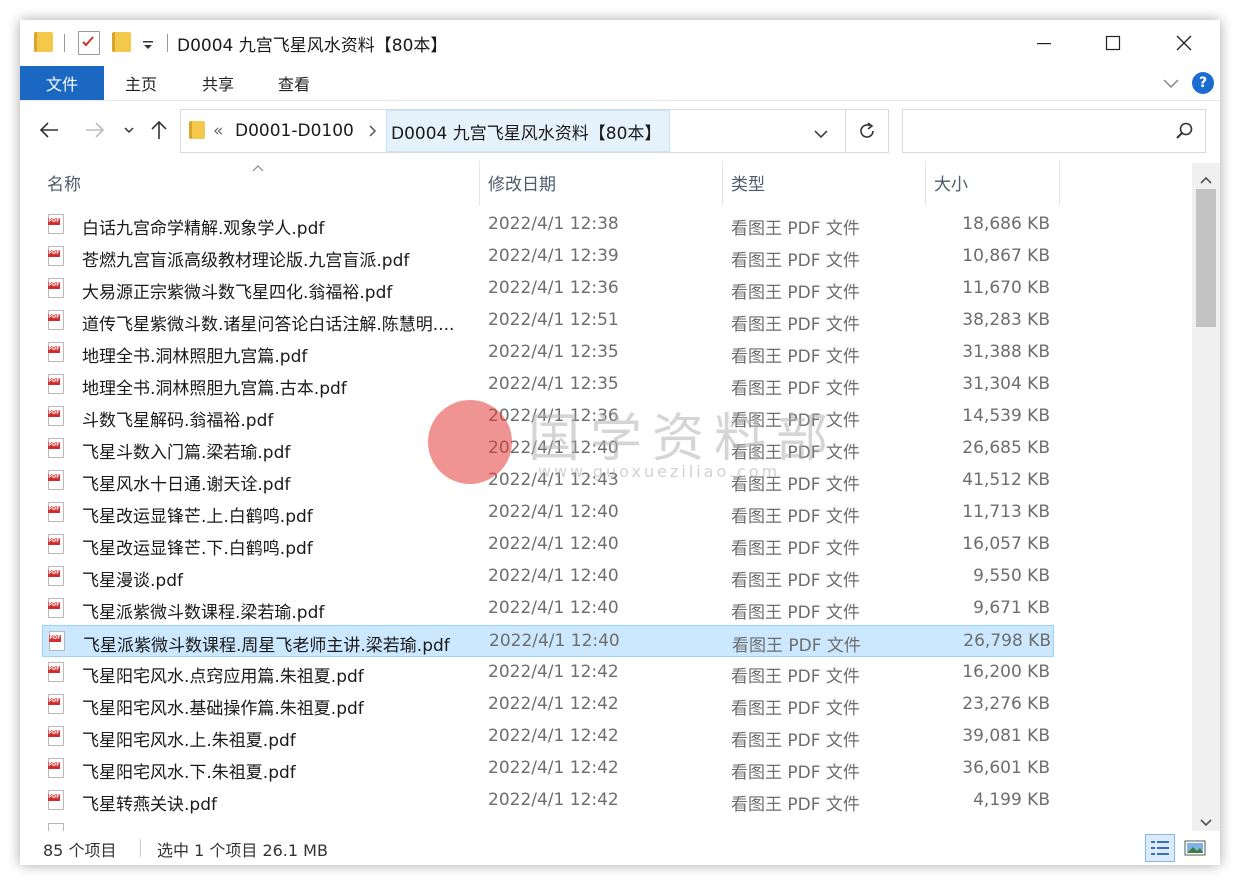  Describe the element at coordinates (528, 131) in the screenshot. I see `breadcrumb-current: D0004 九宫飞星风水资料【80本】` at that location.